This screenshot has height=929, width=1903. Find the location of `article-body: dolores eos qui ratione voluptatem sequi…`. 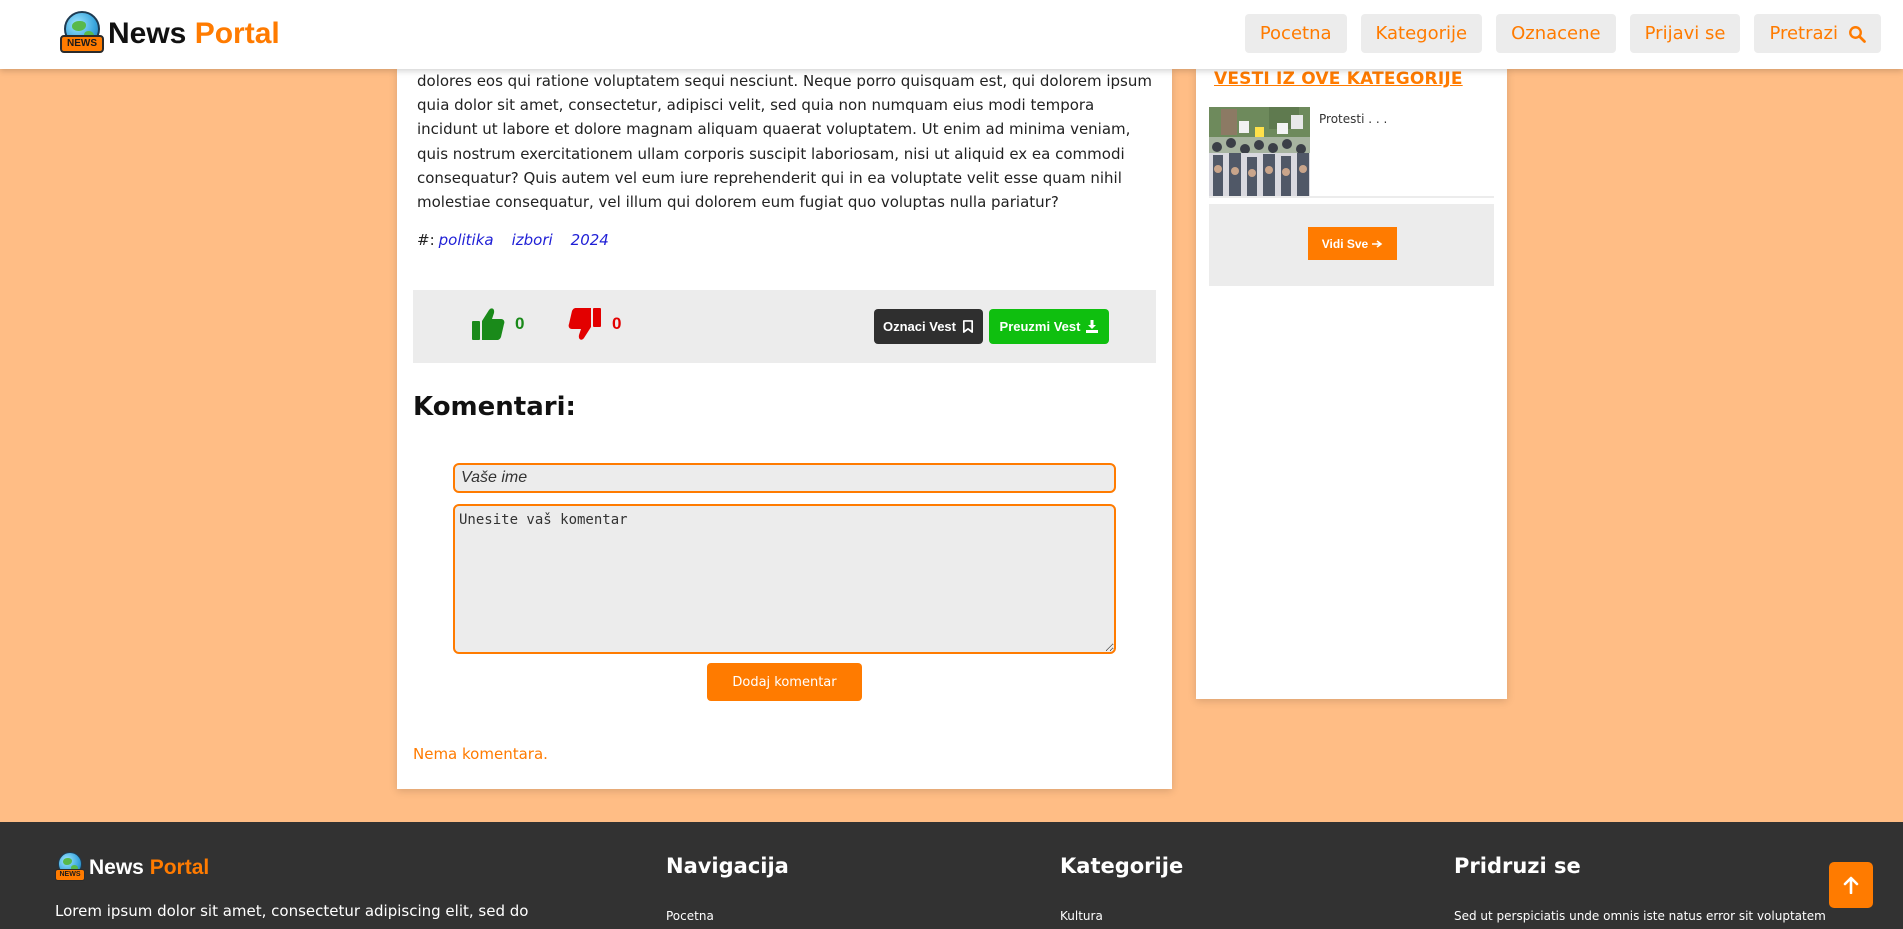

article-body: dolores eos qui ratione voluptatem sequi… is located at coordinates (784, 142).